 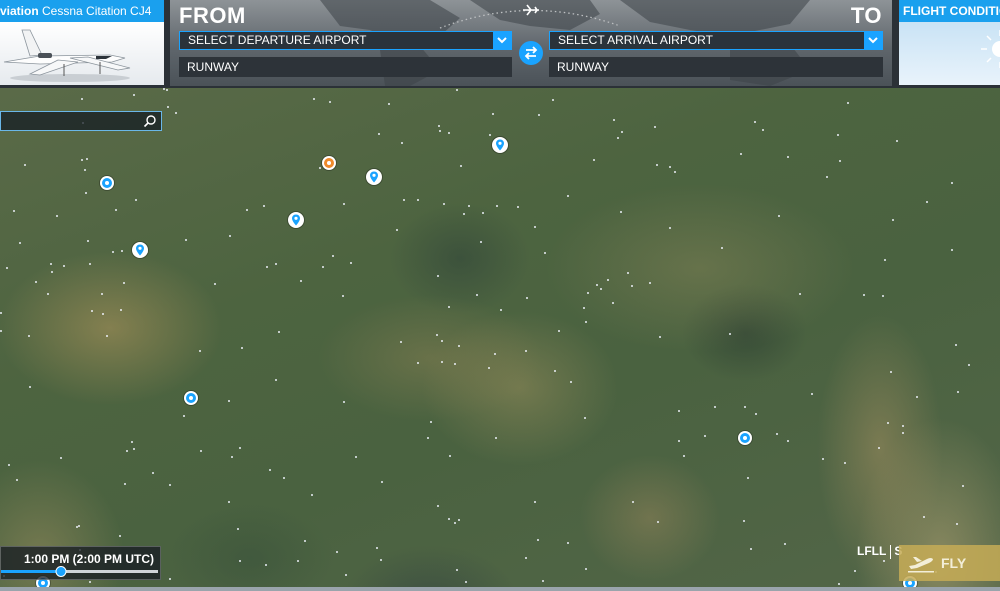 What do you see at coordinates (79, 571) in the screenshot?
I see `time-slider` at bounding box center [79, 571].